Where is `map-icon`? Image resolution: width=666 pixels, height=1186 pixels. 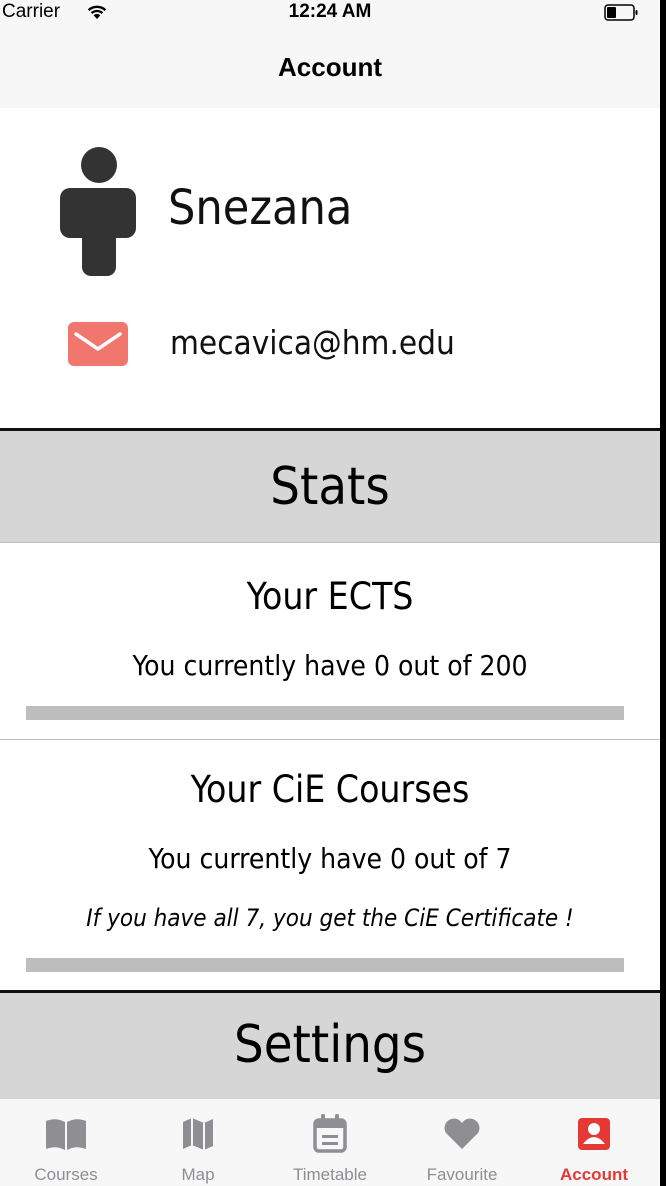
map-icon is located at coordinates (198, 1134).